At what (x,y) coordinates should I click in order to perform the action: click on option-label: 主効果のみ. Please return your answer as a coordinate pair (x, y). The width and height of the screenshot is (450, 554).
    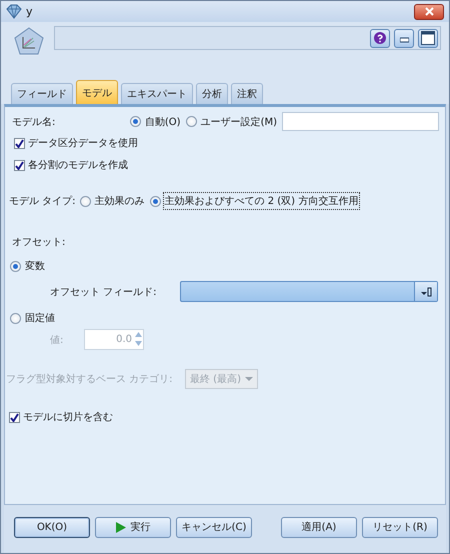
    Looking at the image, I should click on (120, 201).